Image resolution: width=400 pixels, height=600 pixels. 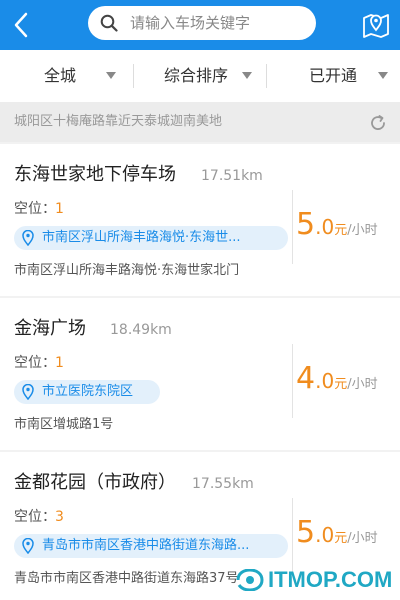 I want to click on lot-distance: 18.49km, so click(x=141, y=330).